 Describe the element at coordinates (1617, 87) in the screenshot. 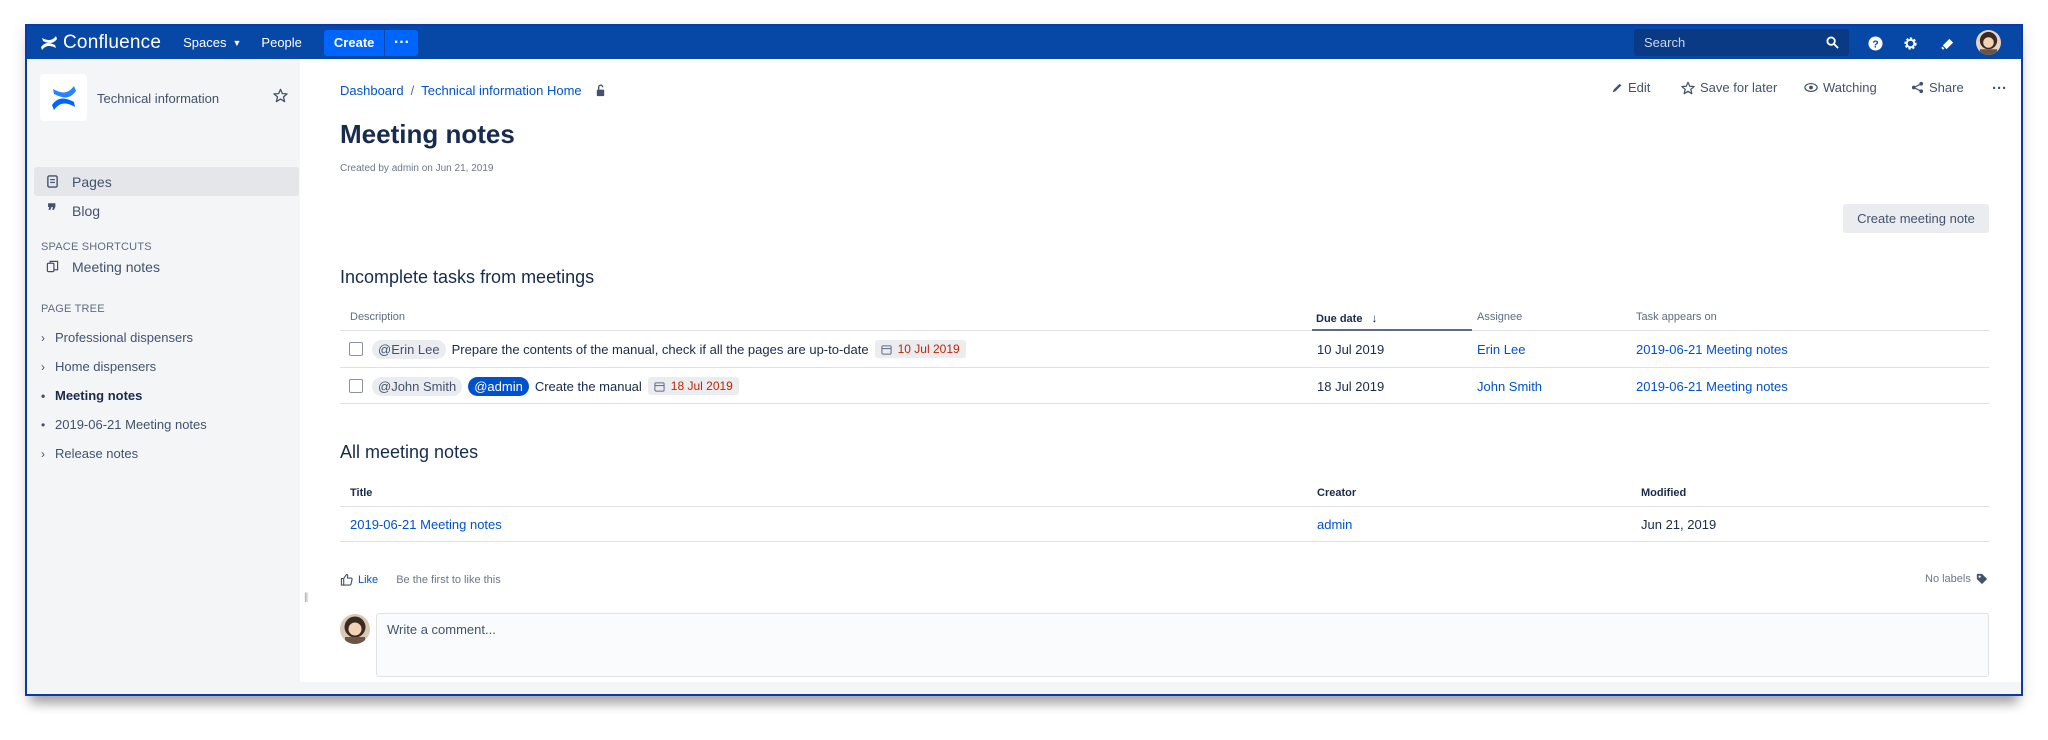

I see `pencil-icon` at that location.